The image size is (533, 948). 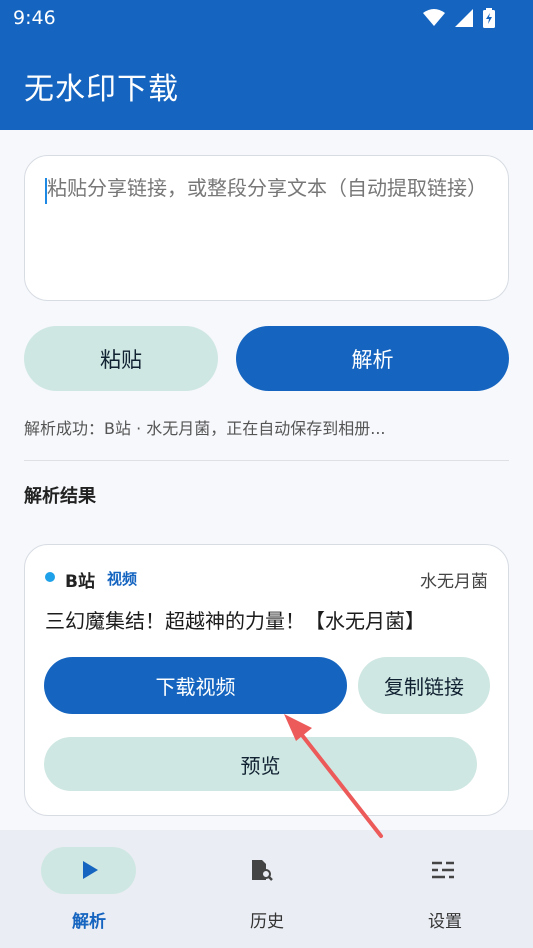 I want to click on status-bar: 9:46, so click(x=266, y=18).